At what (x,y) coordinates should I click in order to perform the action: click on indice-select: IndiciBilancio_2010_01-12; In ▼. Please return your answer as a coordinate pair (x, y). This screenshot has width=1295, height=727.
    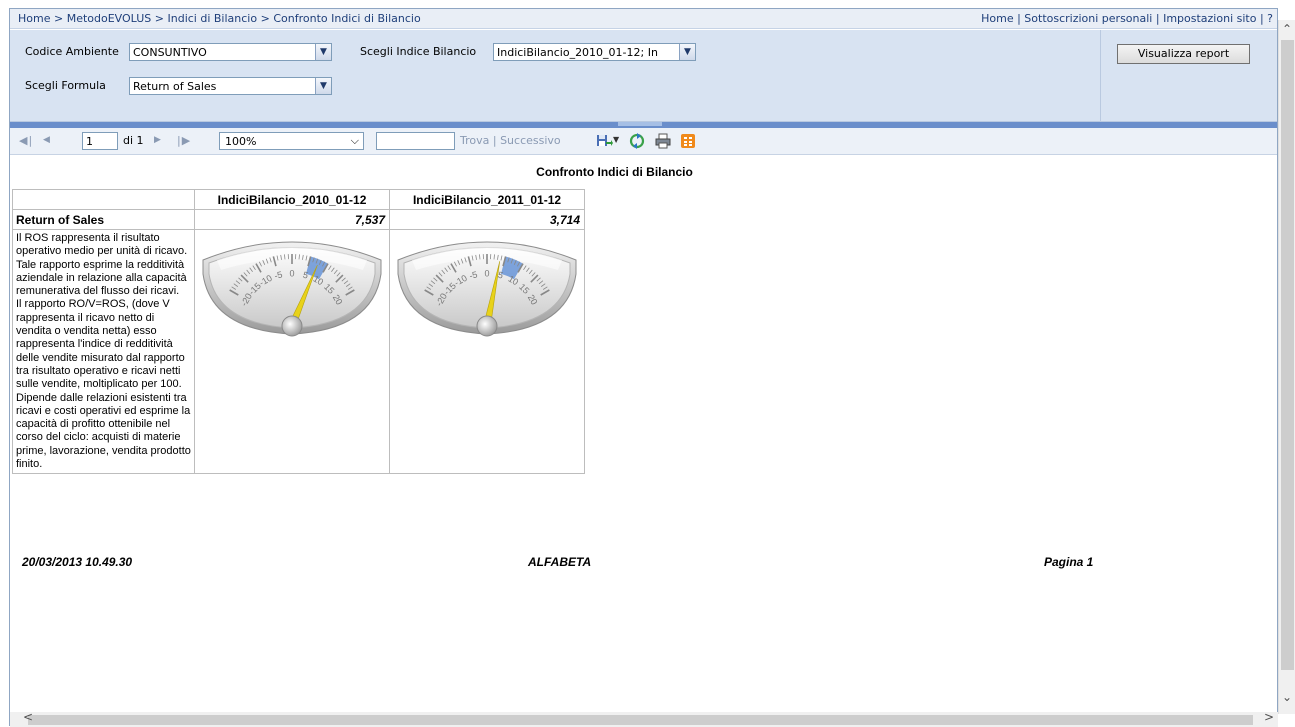
    Looking at the image, I should click on (594, 52).